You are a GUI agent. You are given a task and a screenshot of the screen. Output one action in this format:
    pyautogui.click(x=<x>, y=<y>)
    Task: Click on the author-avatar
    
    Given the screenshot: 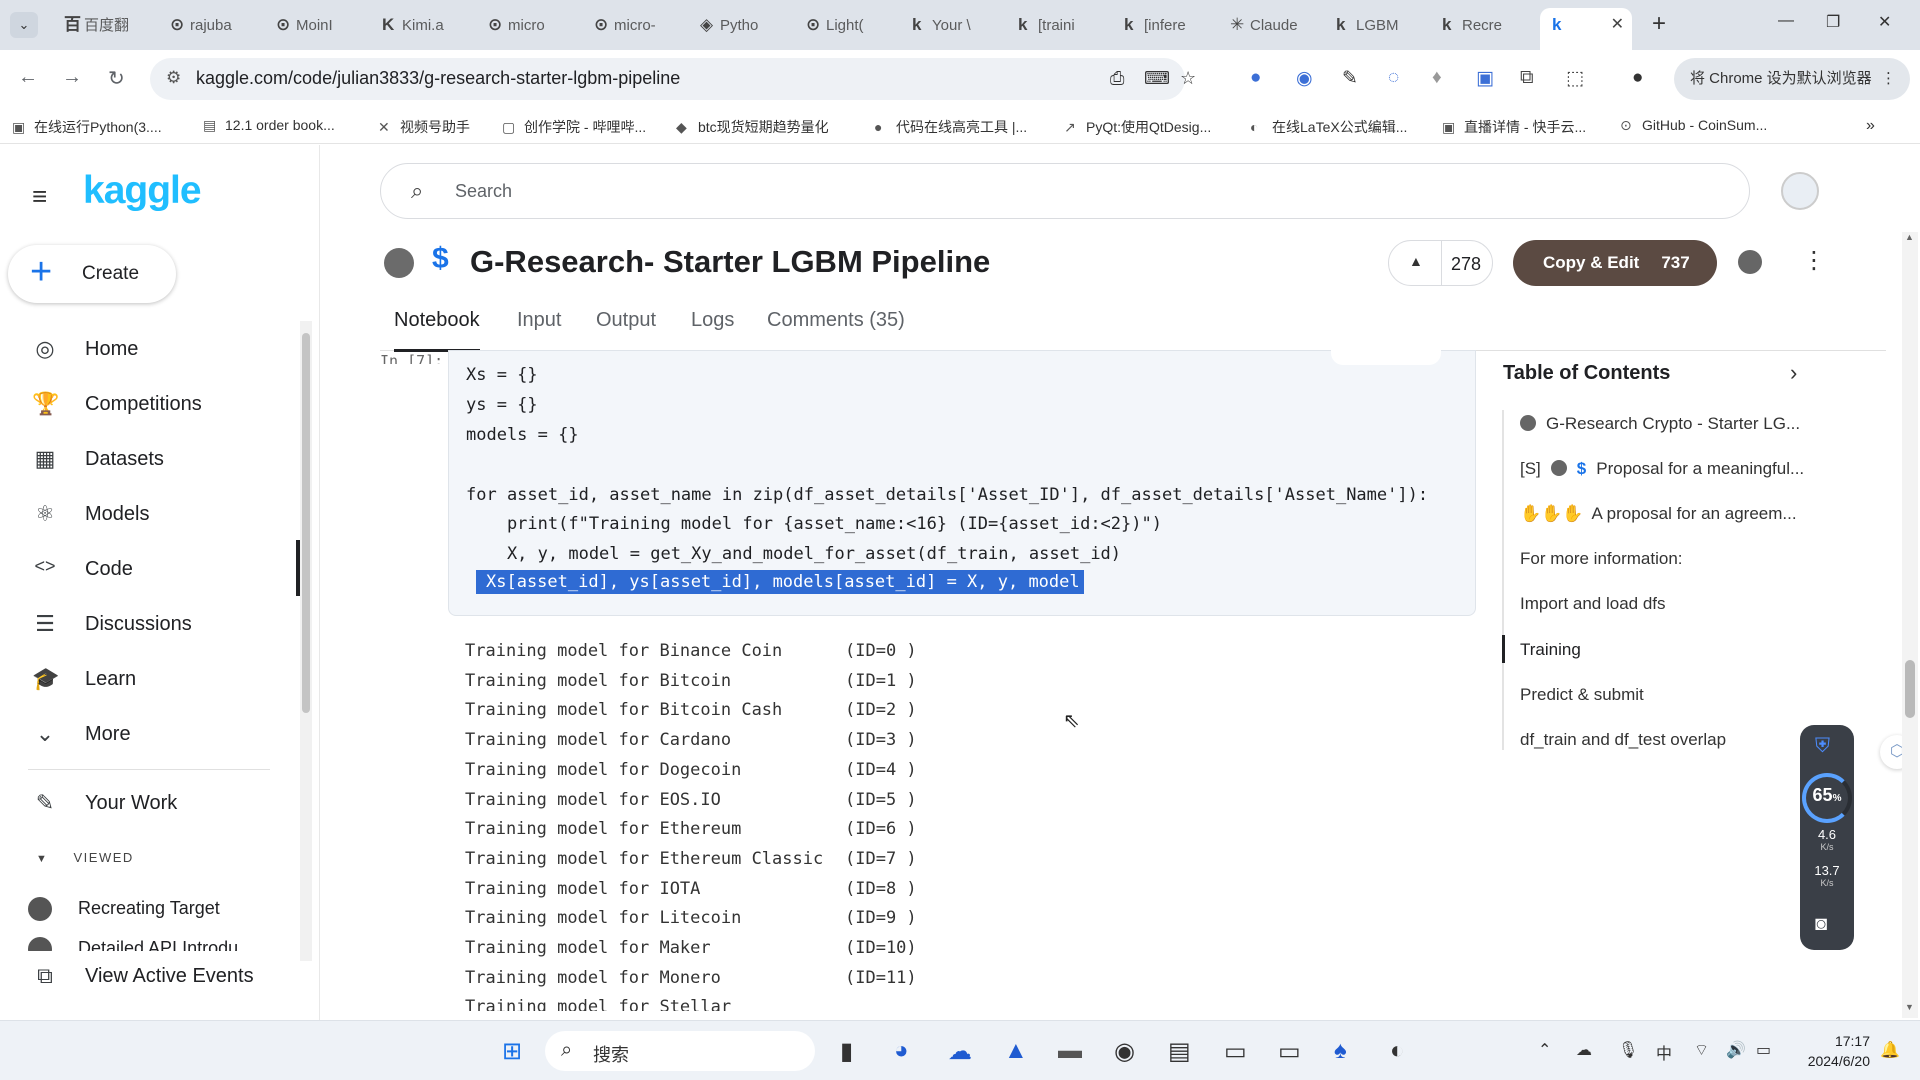 What is the action you would take?
    pyautogui.click(x=399, y=263)
    